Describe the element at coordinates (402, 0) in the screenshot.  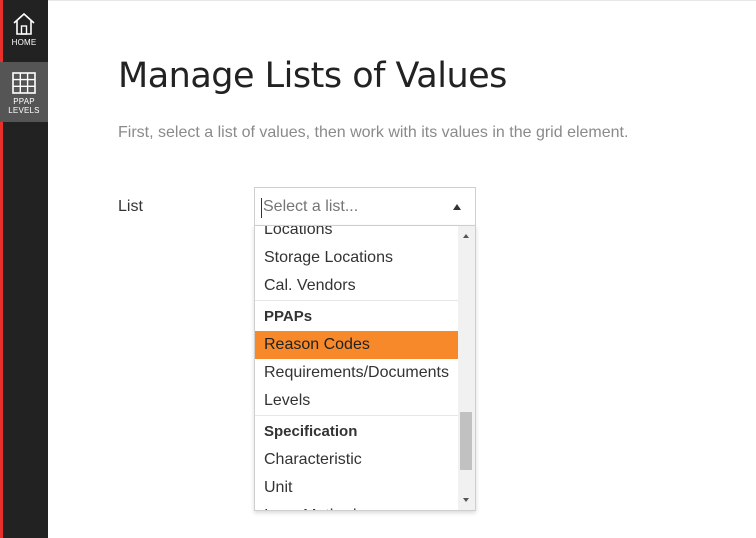
I see `top-divider` at that location.